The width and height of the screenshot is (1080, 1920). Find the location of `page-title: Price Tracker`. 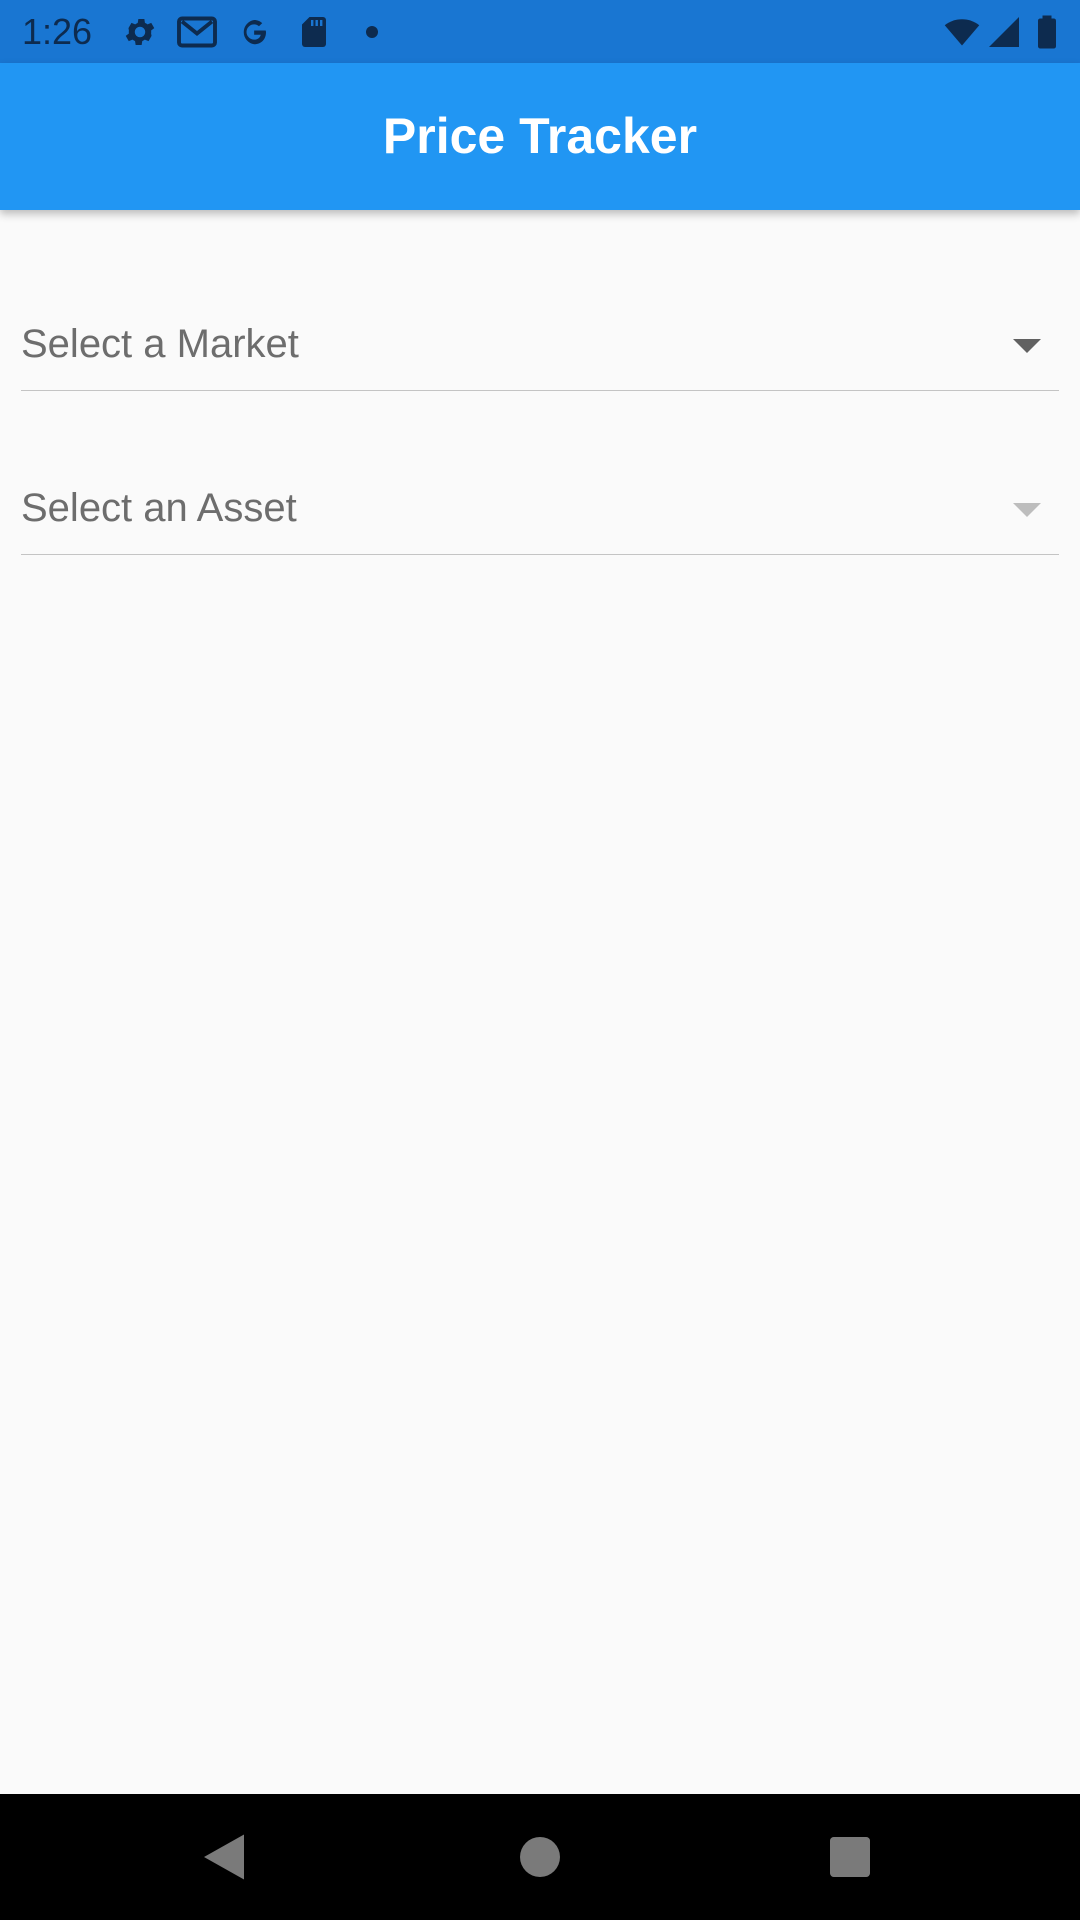

page-title: Price Tracker is located at coordinates (540, 136).